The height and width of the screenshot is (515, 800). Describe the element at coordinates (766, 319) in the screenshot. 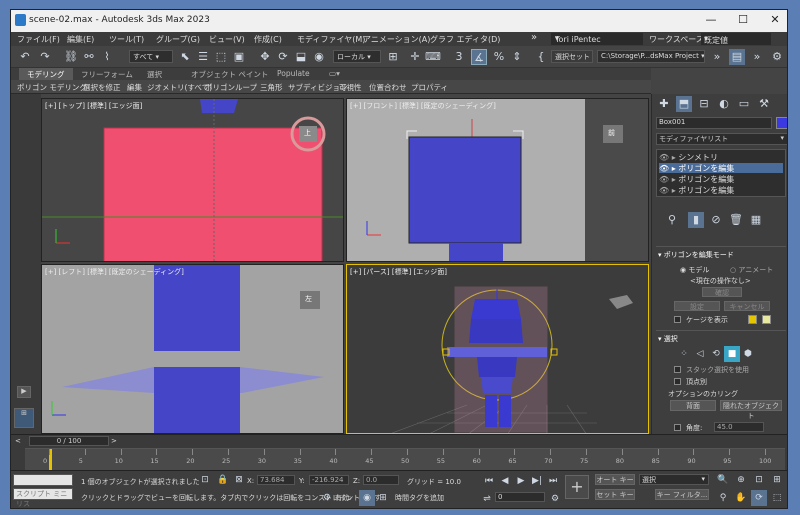

I see `cage-color-2-swatch` at that location.